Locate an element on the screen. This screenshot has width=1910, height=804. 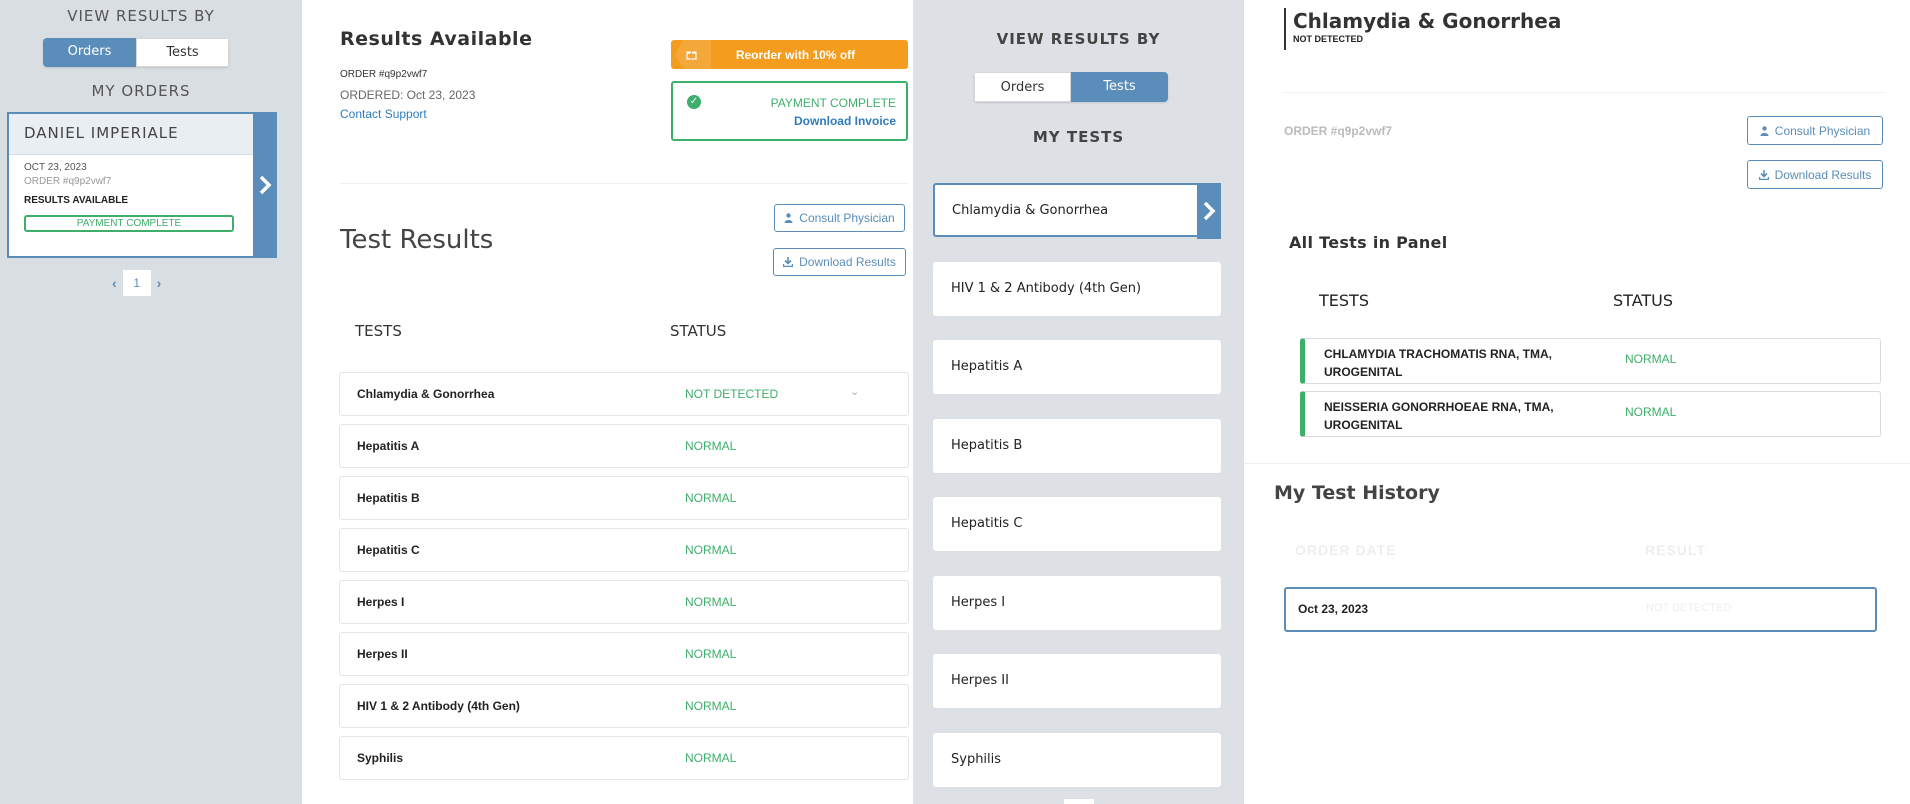
my-orders-heading: MY ORDERS is located at coordinates (141, 91).